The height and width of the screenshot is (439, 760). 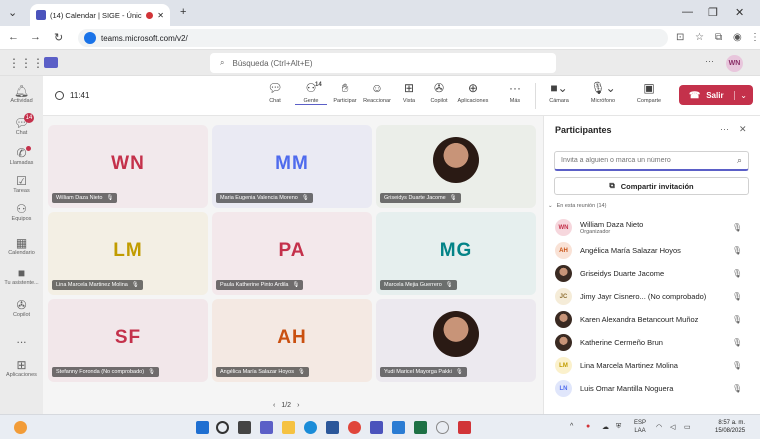 What do you see at coordinates (292, 166) in the screenshot?
I see `video-tile: MM Maria Eugenia Valencia Moreno 🎙︎` at bounding box center [292, 166].